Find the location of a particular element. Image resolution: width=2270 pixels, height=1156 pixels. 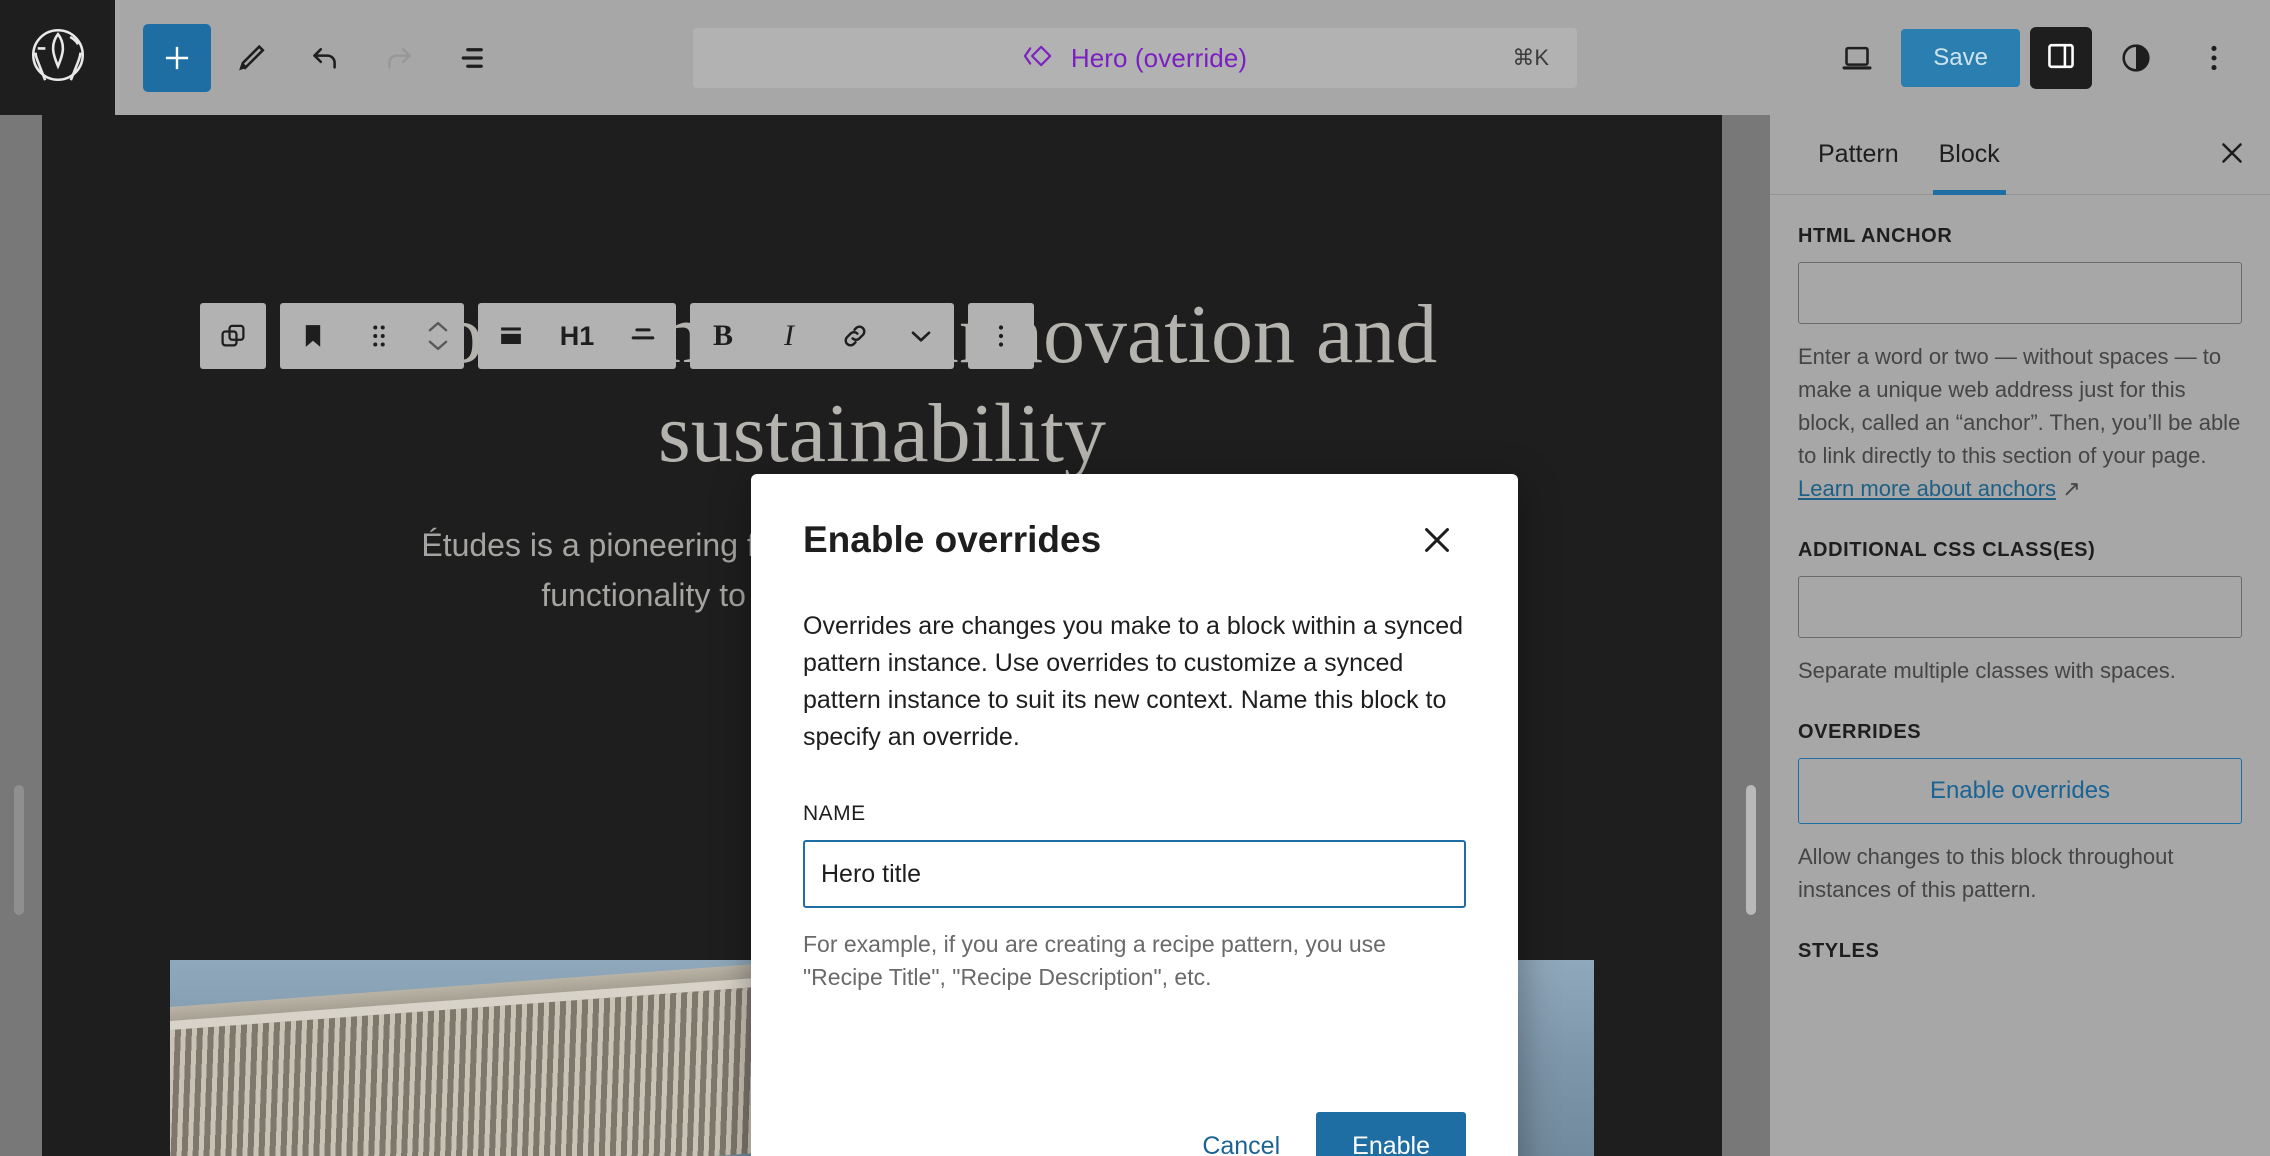

undo-button is located at coordinates (325, 58).